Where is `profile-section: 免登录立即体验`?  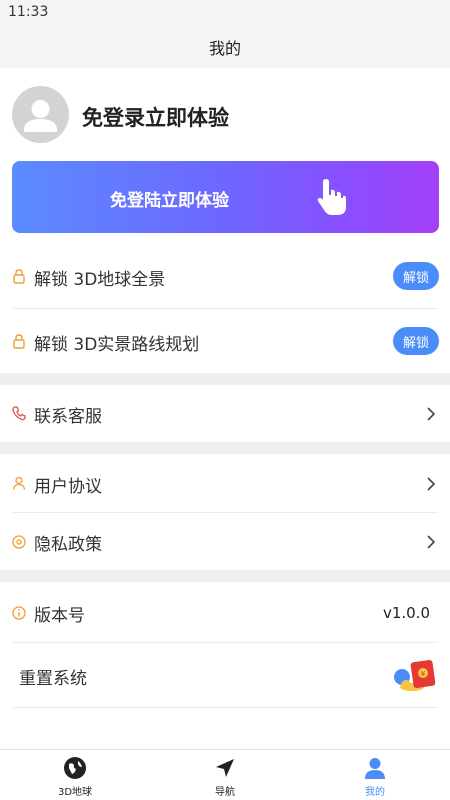 profile-section: 免登录立即体验 is located at coordinates (225, 113).